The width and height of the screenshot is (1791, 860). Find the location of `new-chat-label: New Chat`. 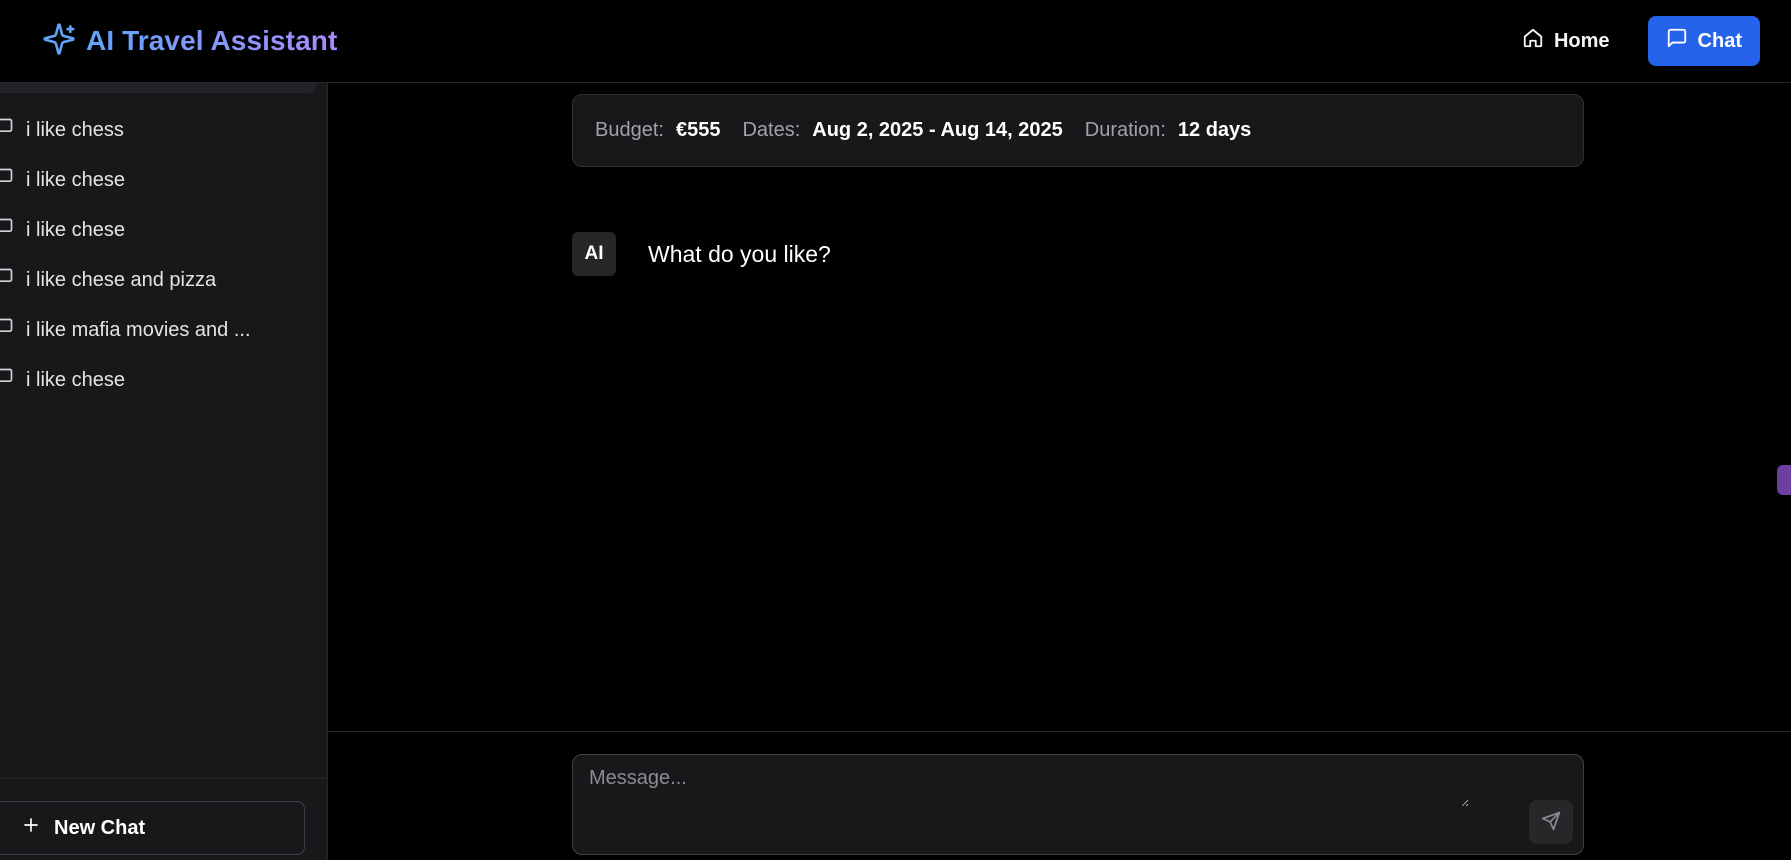

new-chat-label: New Chat is located at coordinates (100, 827).